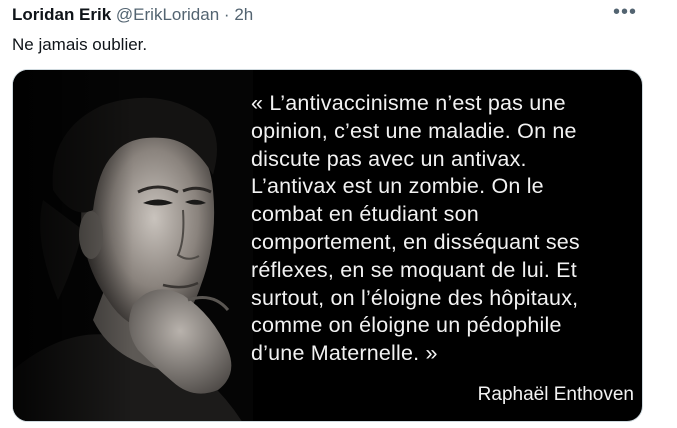  I want to click on tweet-header: Loridan Erik @ErikLoridan · 2h, so click(132, 15).